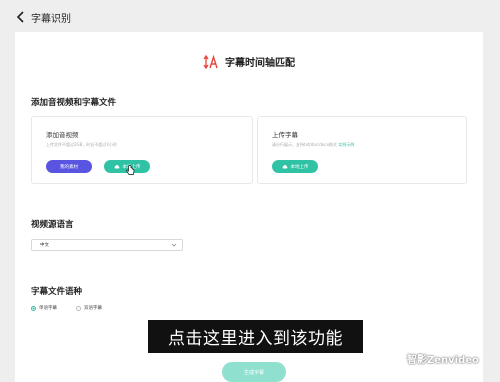  I want to click on my-assets-label: 我的素材, so click(69, 167).